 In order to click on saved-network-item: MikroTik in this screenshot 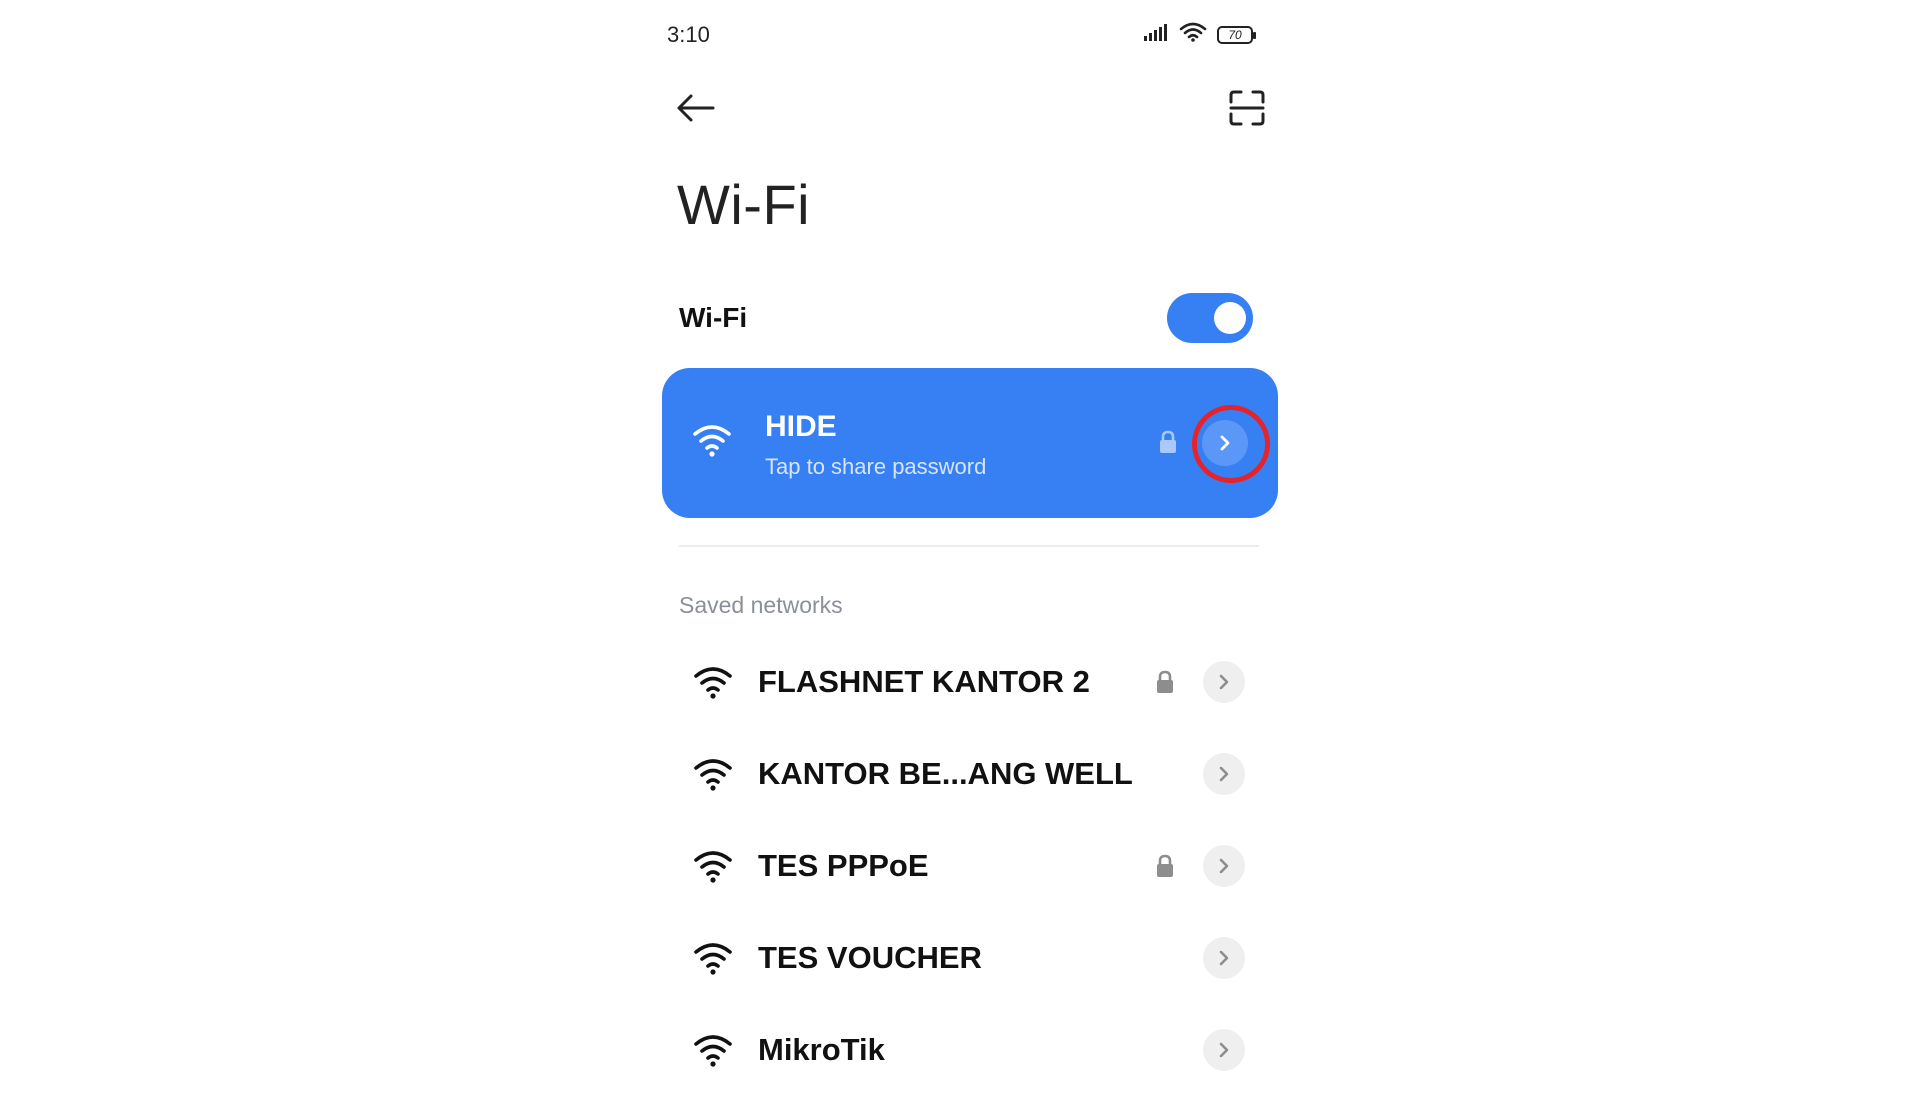, I will do `click(965, 1050)`.